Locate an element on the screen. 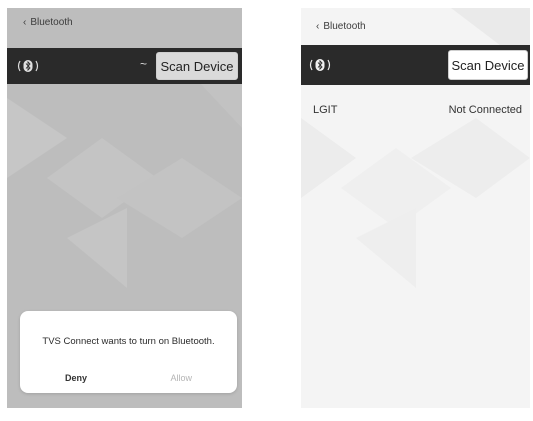  device-status: Not Connected is located at coordinates (485, 110).